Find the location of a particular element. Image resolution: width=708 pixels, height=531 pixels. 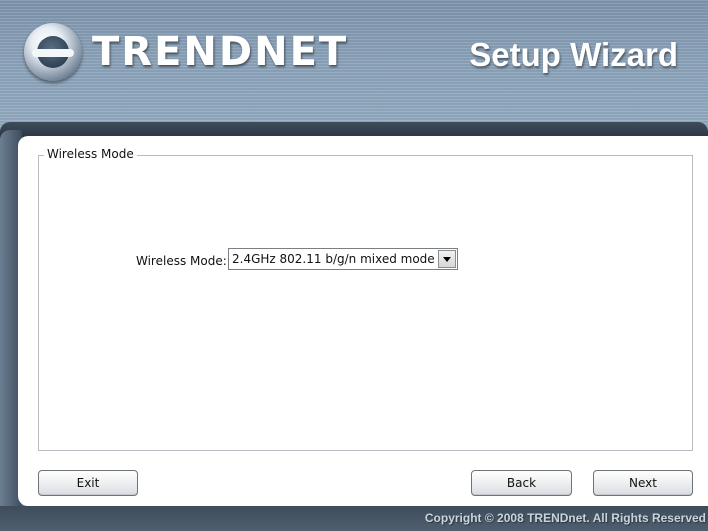

brand-name: TRENDNET is located at coordinates (220, 52).